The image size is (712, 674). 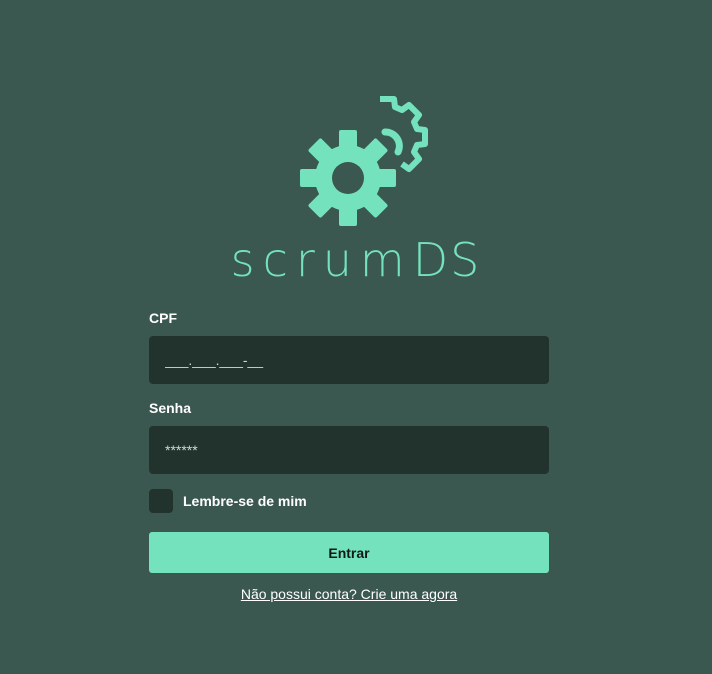 I want to click on cpf-label: CPF, so click(x=163, y=318).